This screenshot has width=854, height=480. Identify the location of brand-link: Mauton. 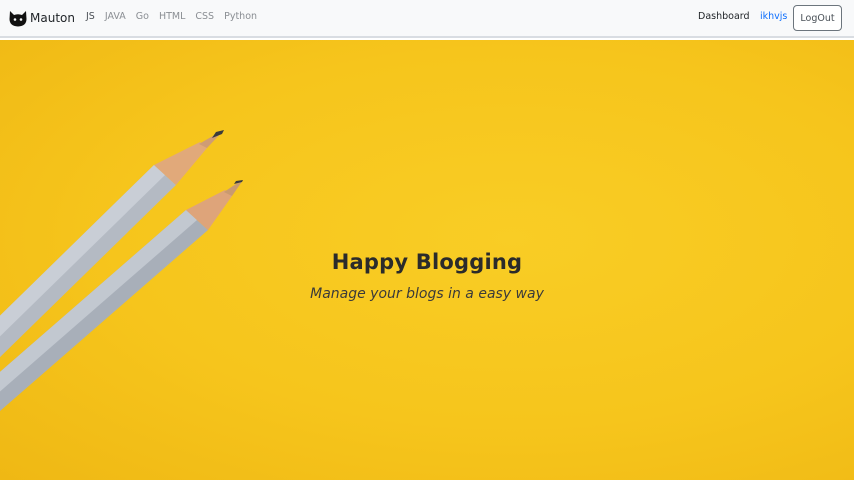
(41, 18).